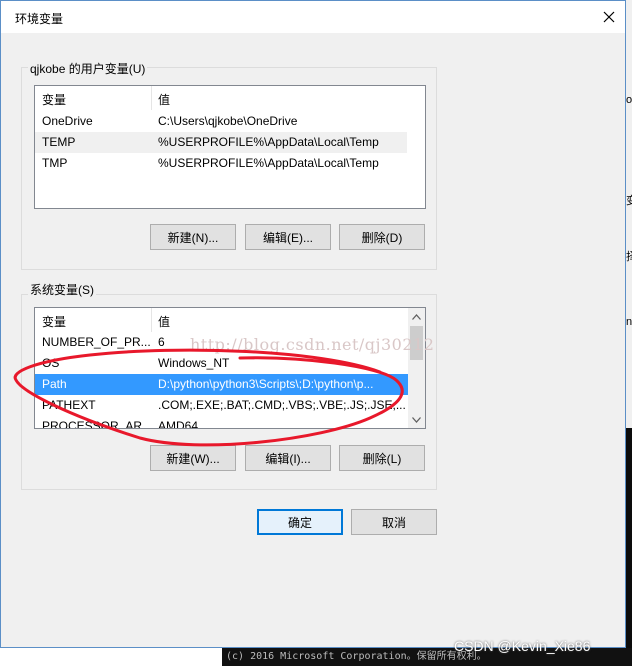 The height and width of the screenshot is (666, 632). Describe the element at coordinates (522, 646) in the screenshot. I see `csdn-credit: CSDN @Kevin_Xie86` at that location.